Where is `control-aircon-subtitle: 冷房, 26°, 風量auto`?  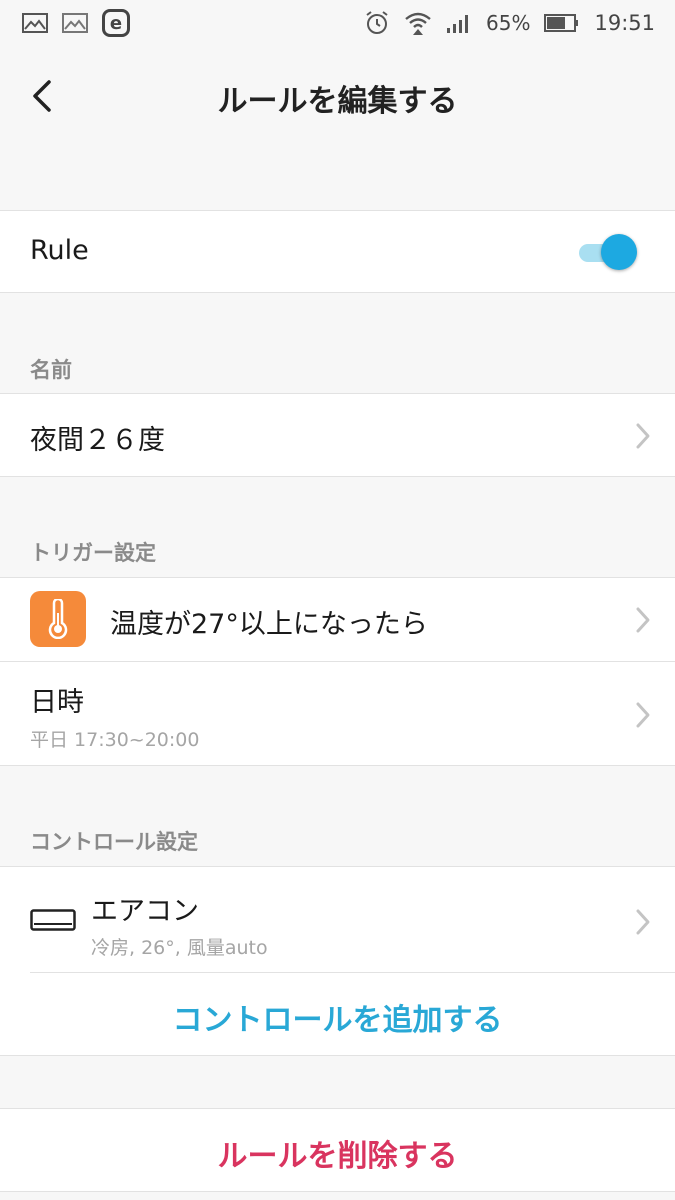
control-aircon-subtitle: 冷房, 26°, 風量auto is located at coordinates (179, 948).